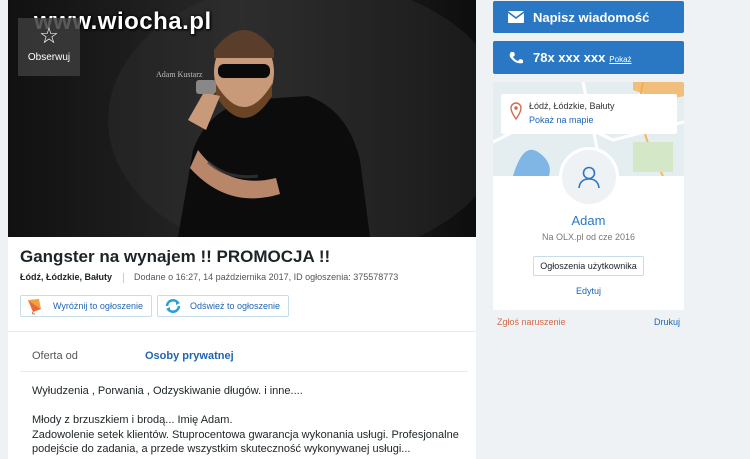  Describe the element at coordinates (123, 277) in the screenshot. I see `meta-separator` at that location.